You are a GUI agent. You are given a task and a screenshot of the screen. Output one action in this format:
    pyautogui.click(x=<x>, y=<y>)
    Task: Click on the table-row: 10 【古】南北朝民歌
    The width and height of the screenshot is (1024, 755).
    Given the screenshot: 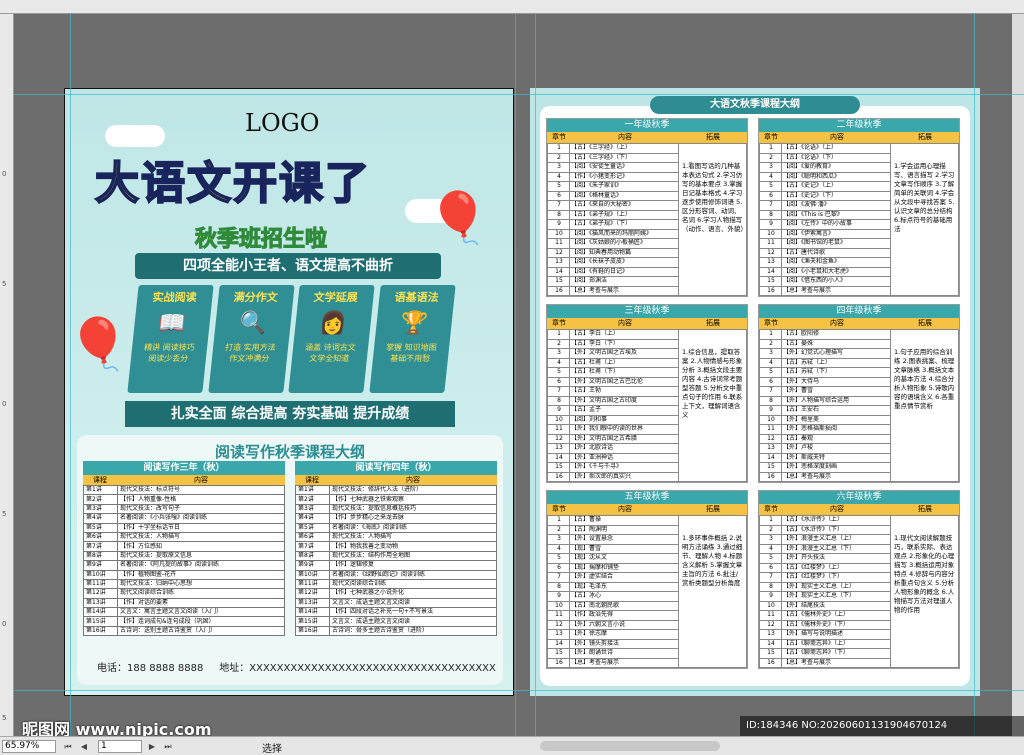 What is the action you would take?
    pyautogui.click(x=613, y=605)
    